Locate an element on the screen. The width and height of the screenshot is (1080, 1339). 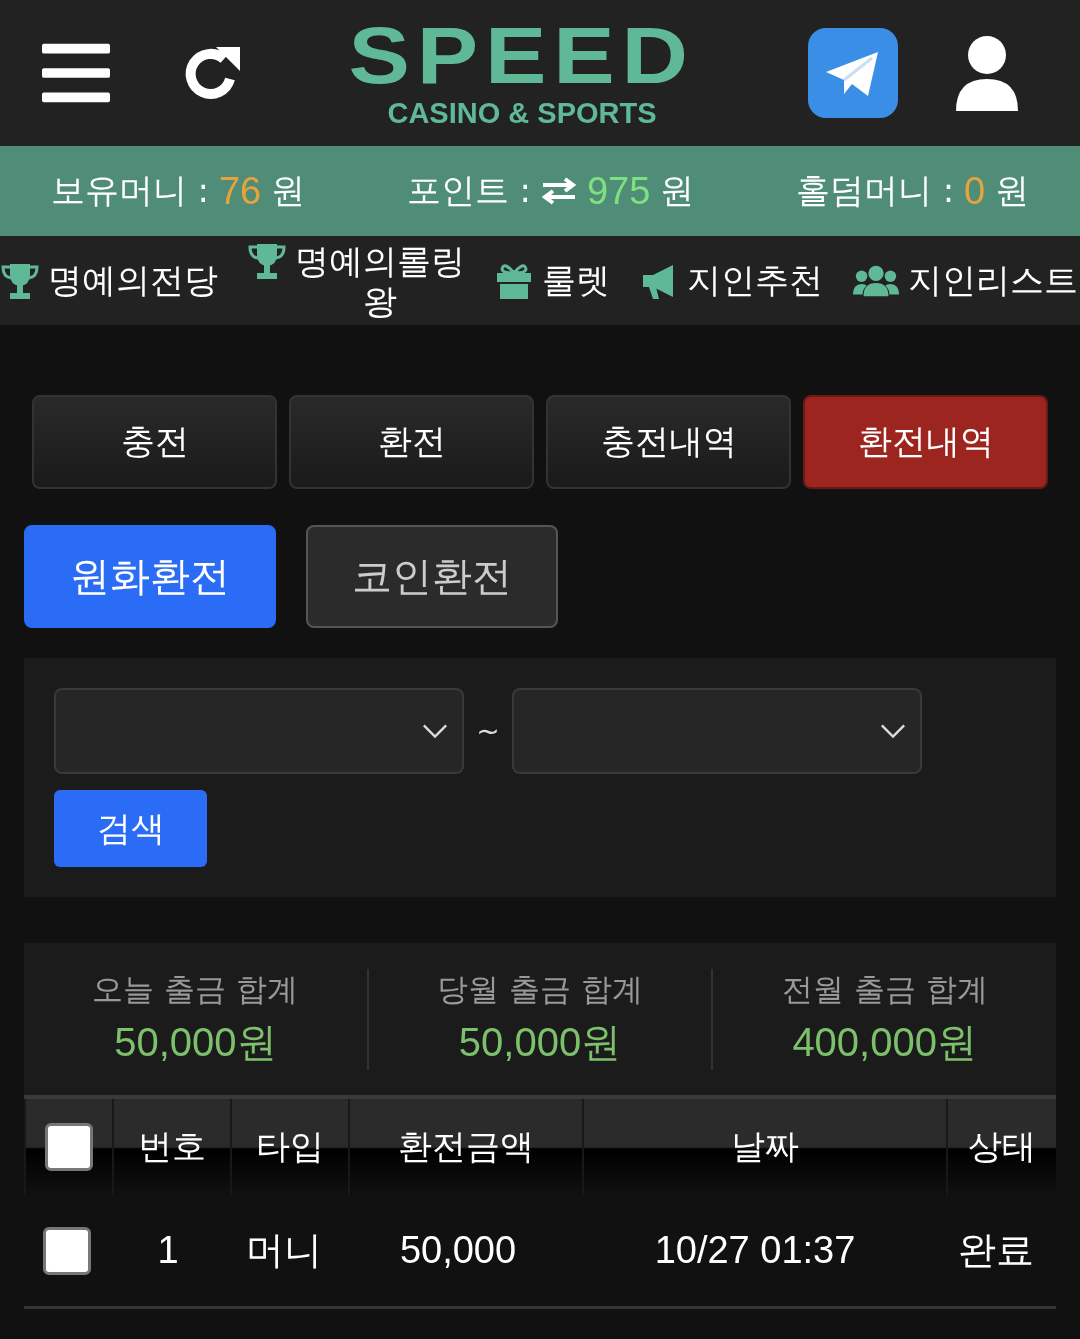
table-cell: 1 is located at coordinates (168, 1250).